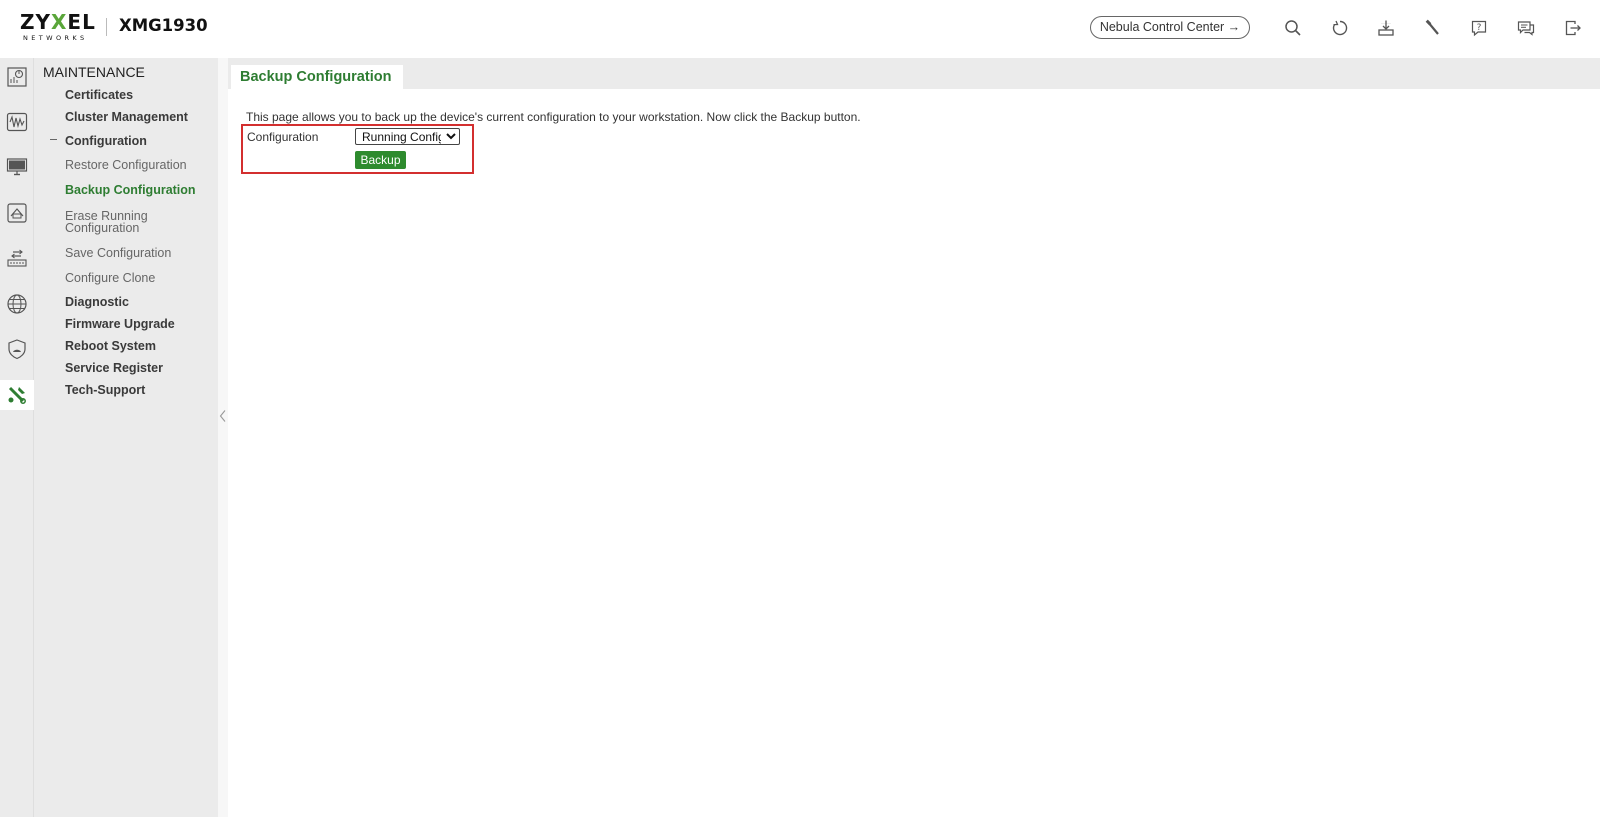 This screenshot has height=817, width=1600. What do you see at coordinates (1573, 28) in the screenshot?
I see `logout-icon` at bounding box center [1573, 28].